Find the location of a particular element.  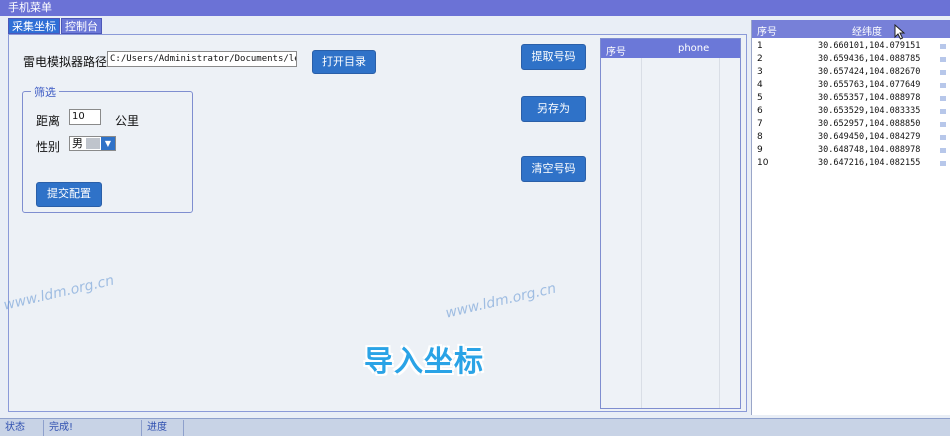

row-coordinate: 30.649450,104.084279 is located at coordinates (869, 137).